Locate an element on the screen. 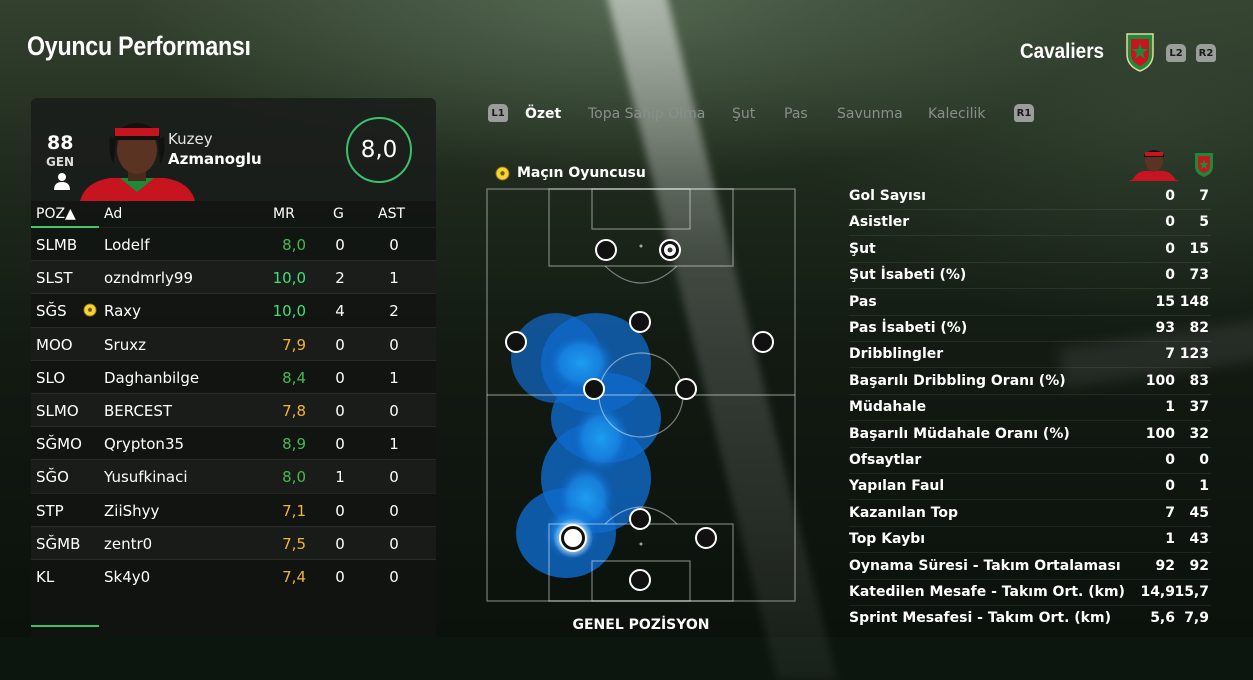  soccer-ball-icon is located at coordinates (502, 173).